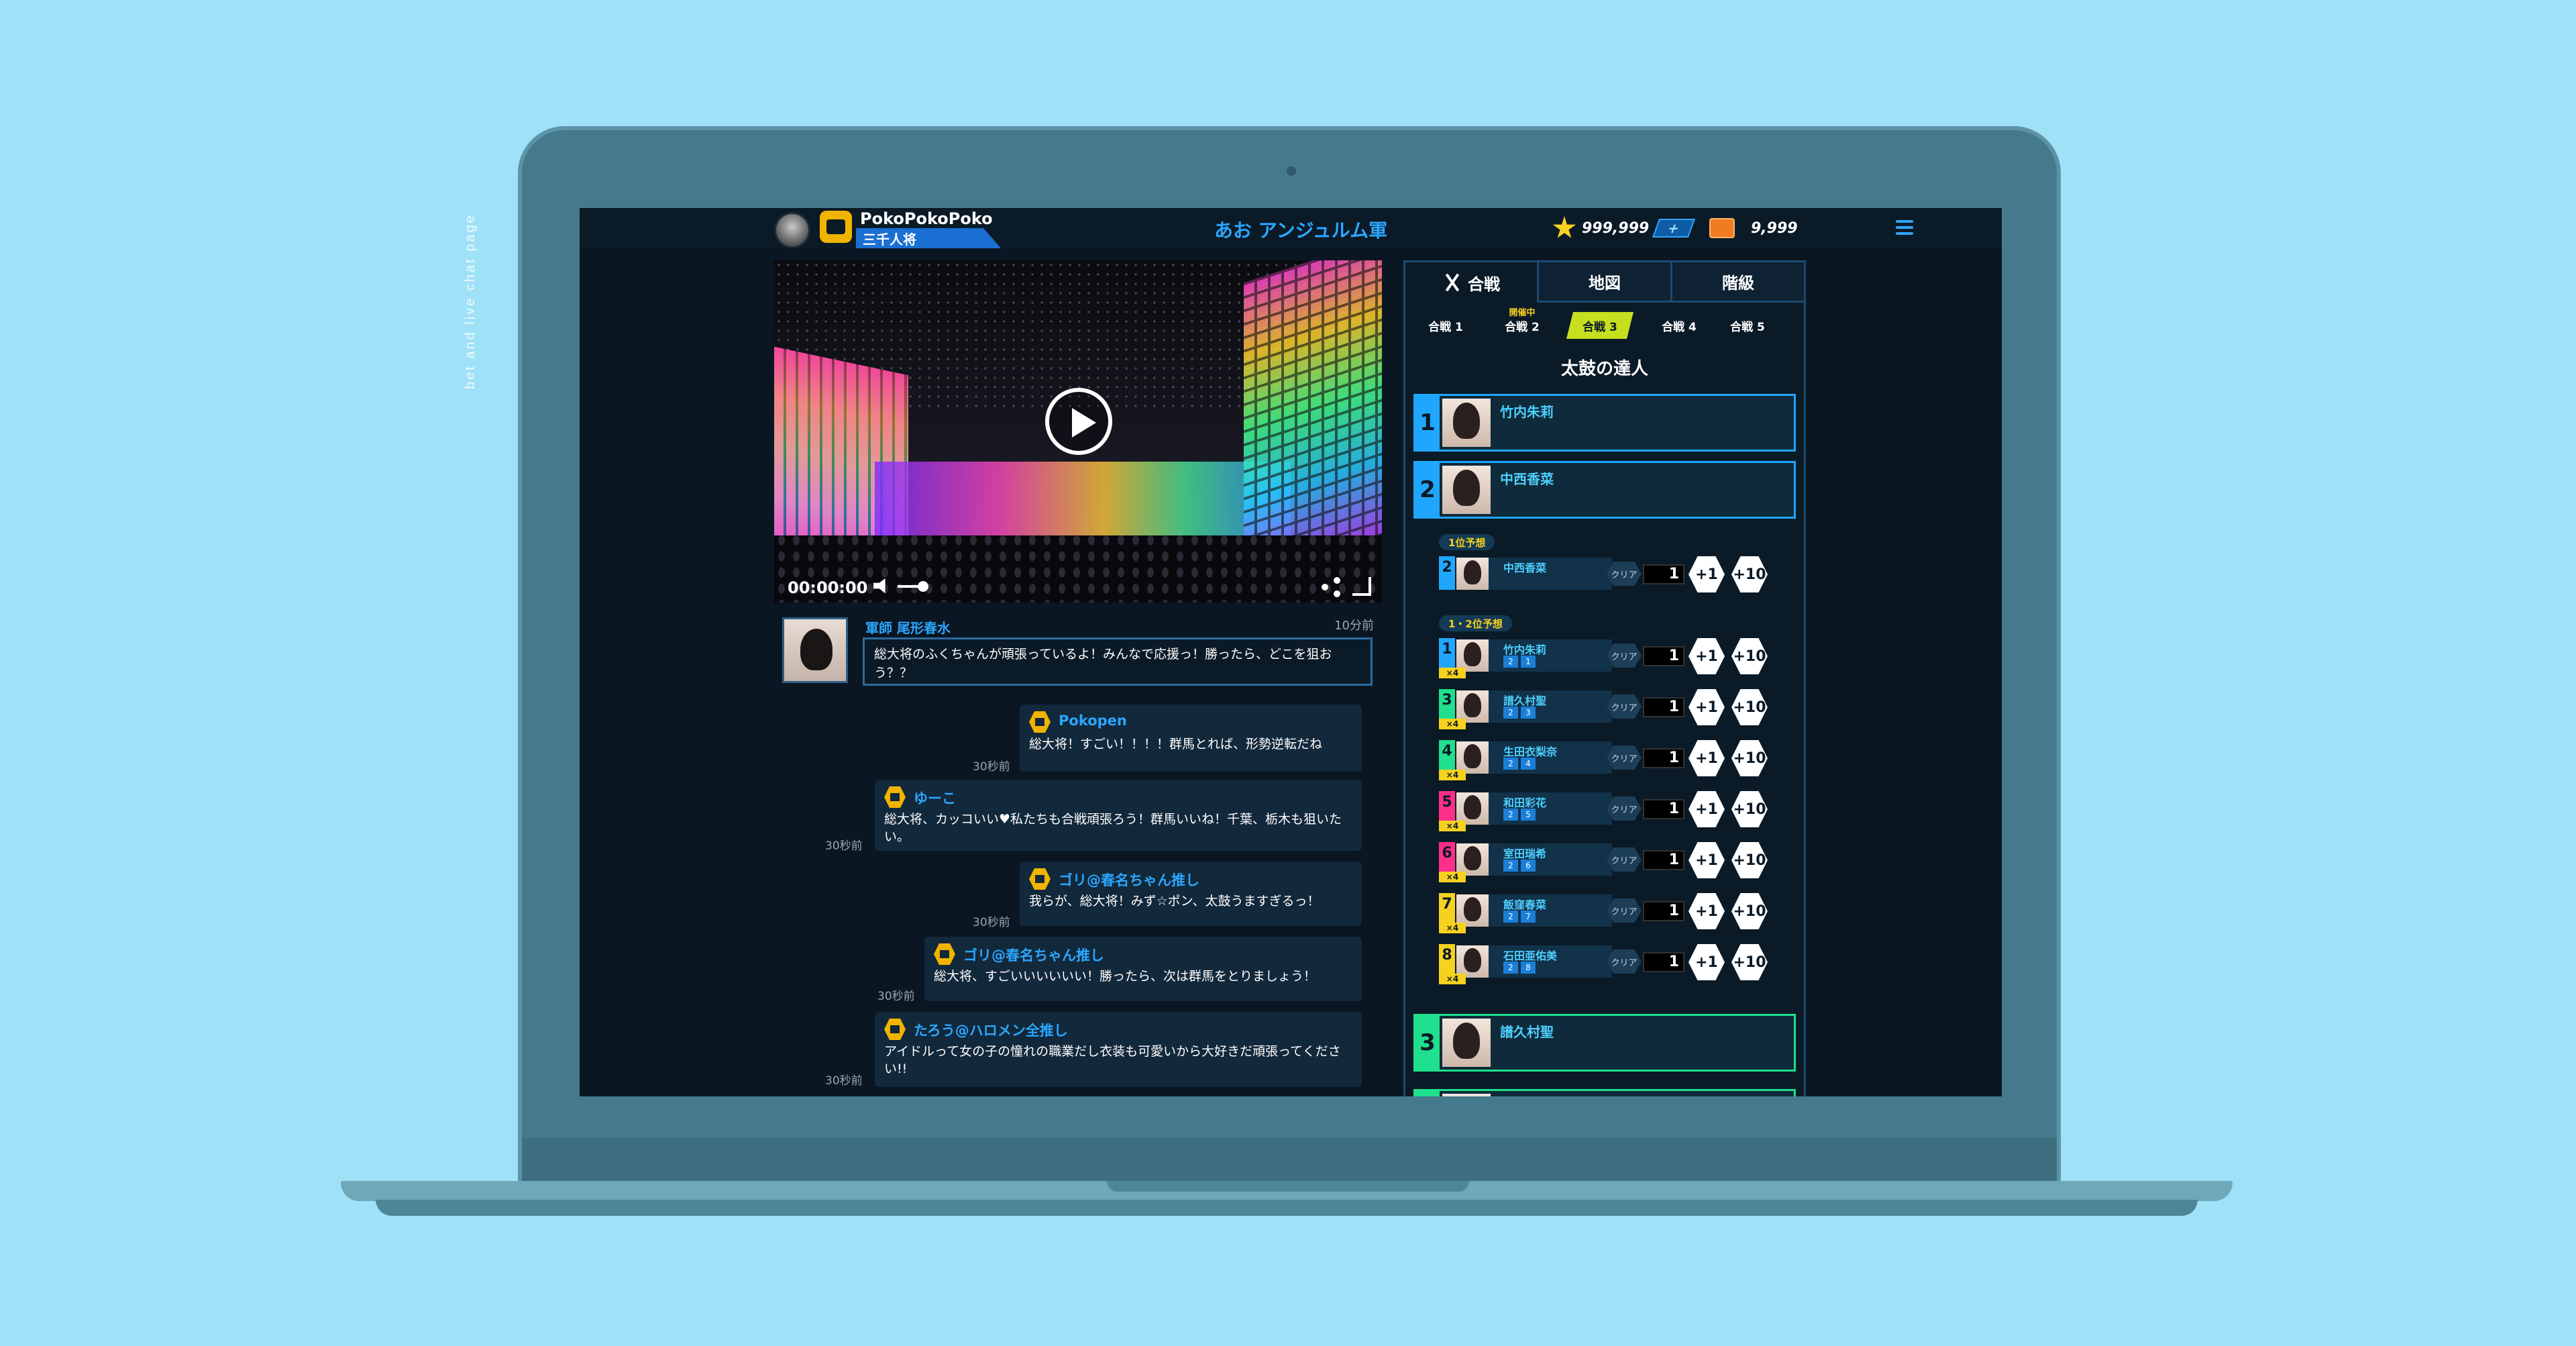 The height and width of the screenshot is (1346, 2576). Describe the element at coordinates (991, 1031) in the screenshot. I see `chat-author: たろう@ハロメン全推し` at that location.